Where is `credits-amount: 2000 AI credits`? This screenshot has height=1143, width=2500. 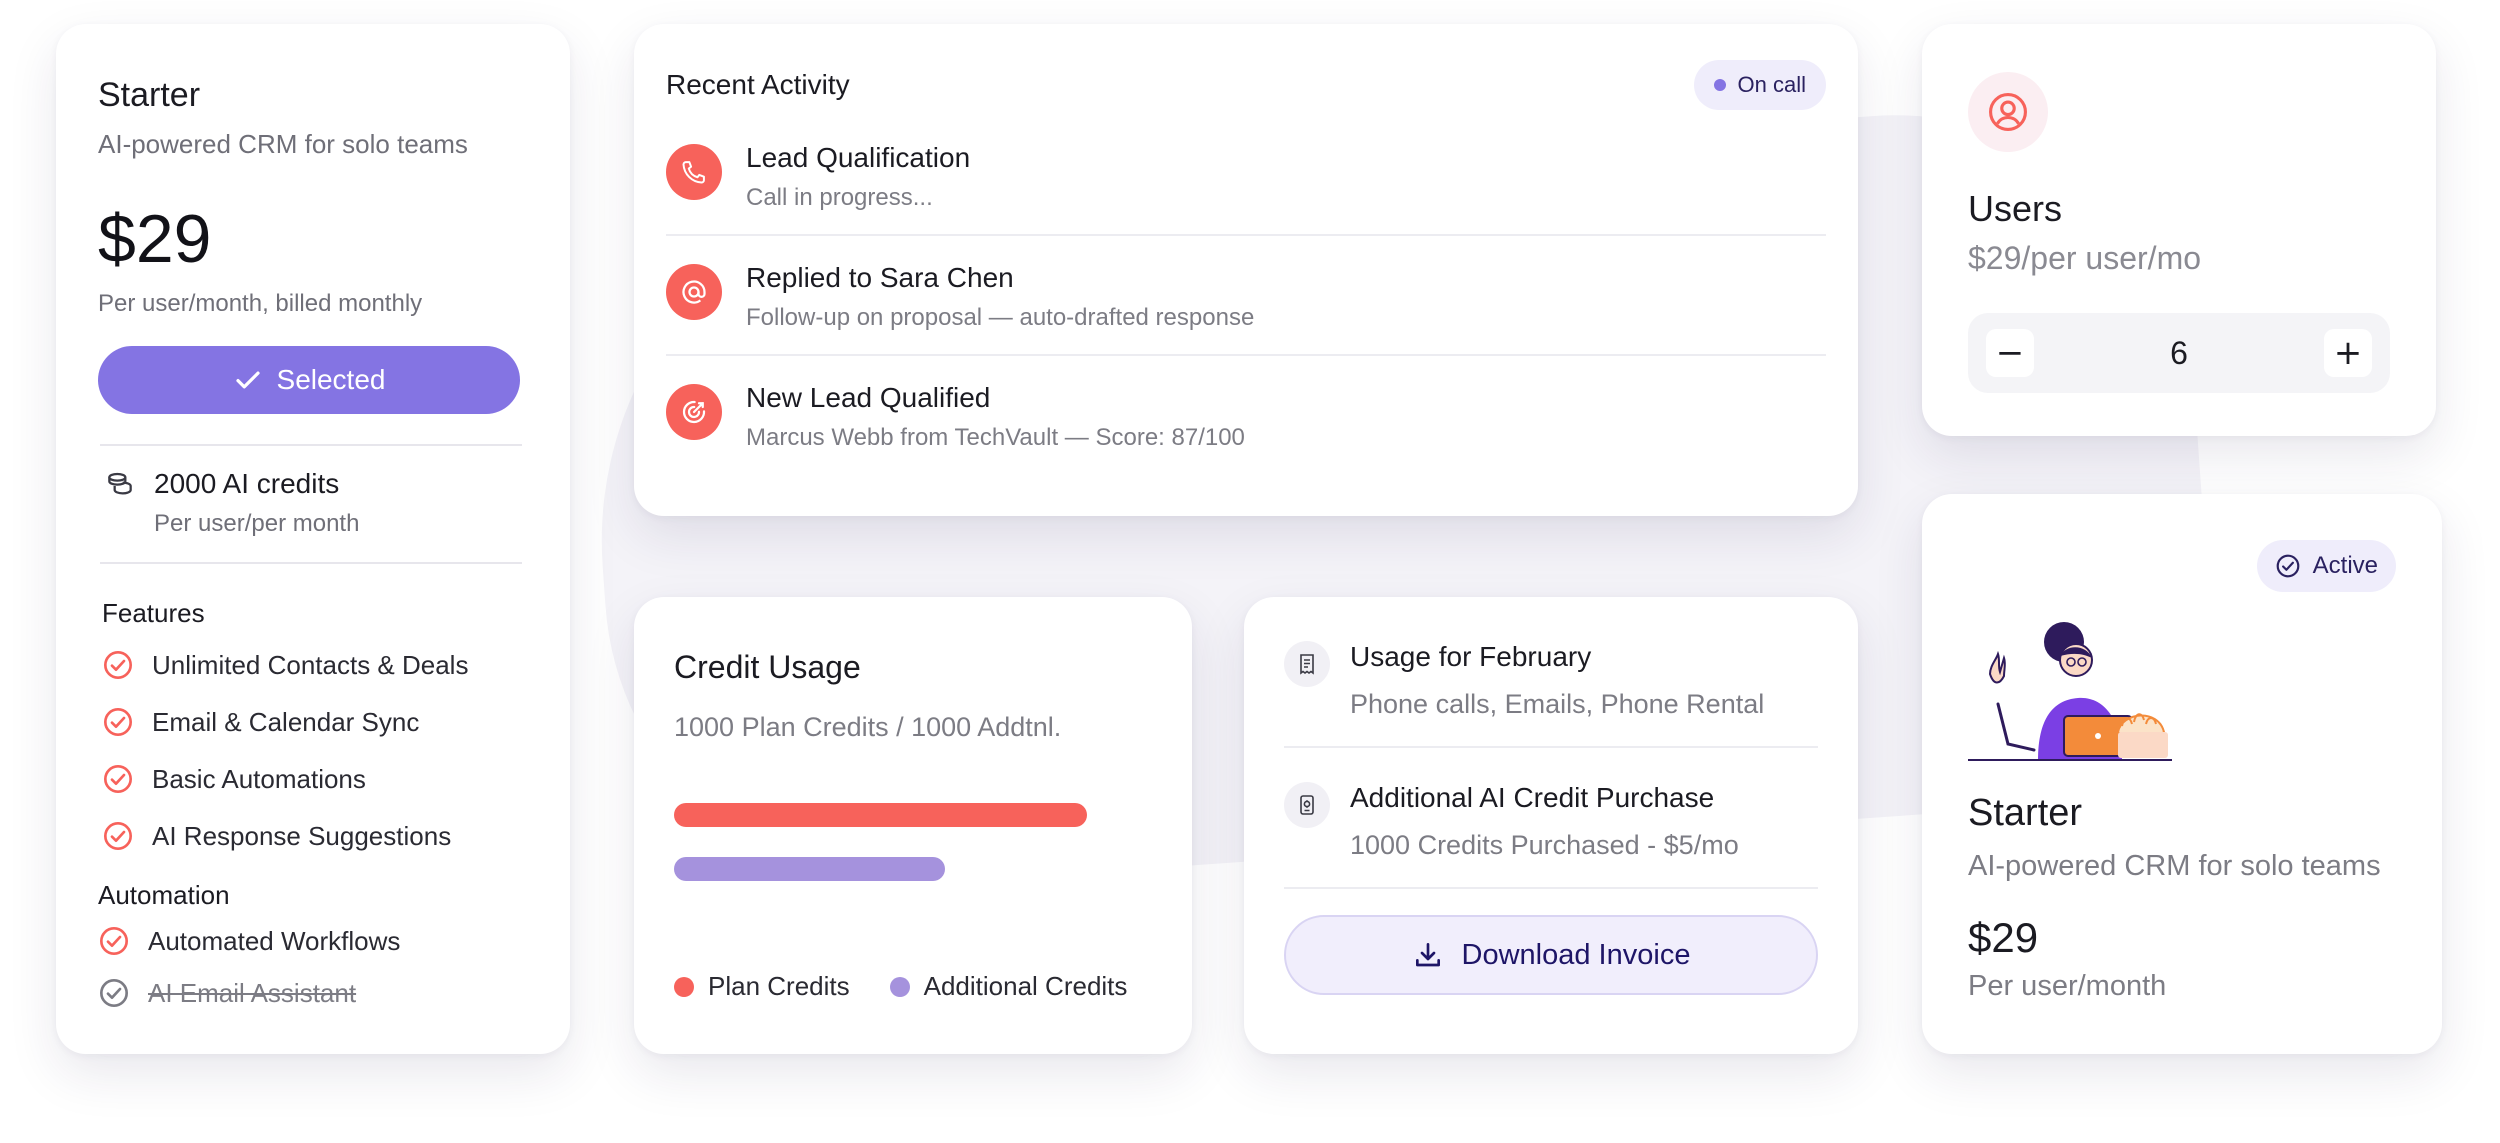
credits-amount: 2000 AI credits is located at coordinates (247, 483).